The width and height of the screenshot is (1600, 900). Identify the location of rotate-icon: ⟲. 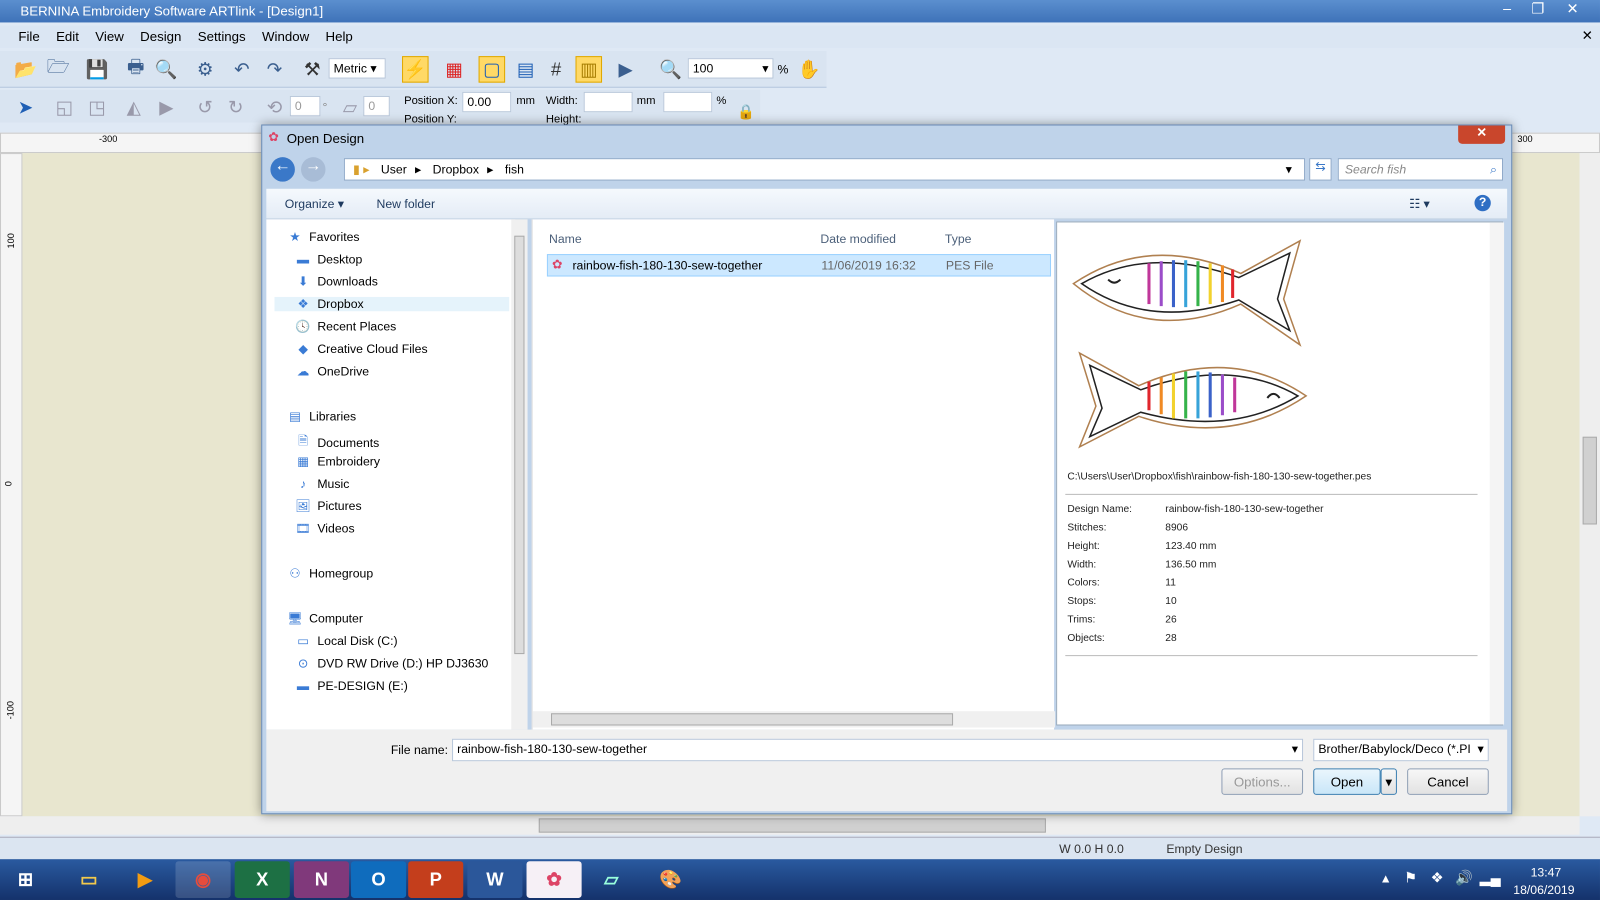
(274, 107).